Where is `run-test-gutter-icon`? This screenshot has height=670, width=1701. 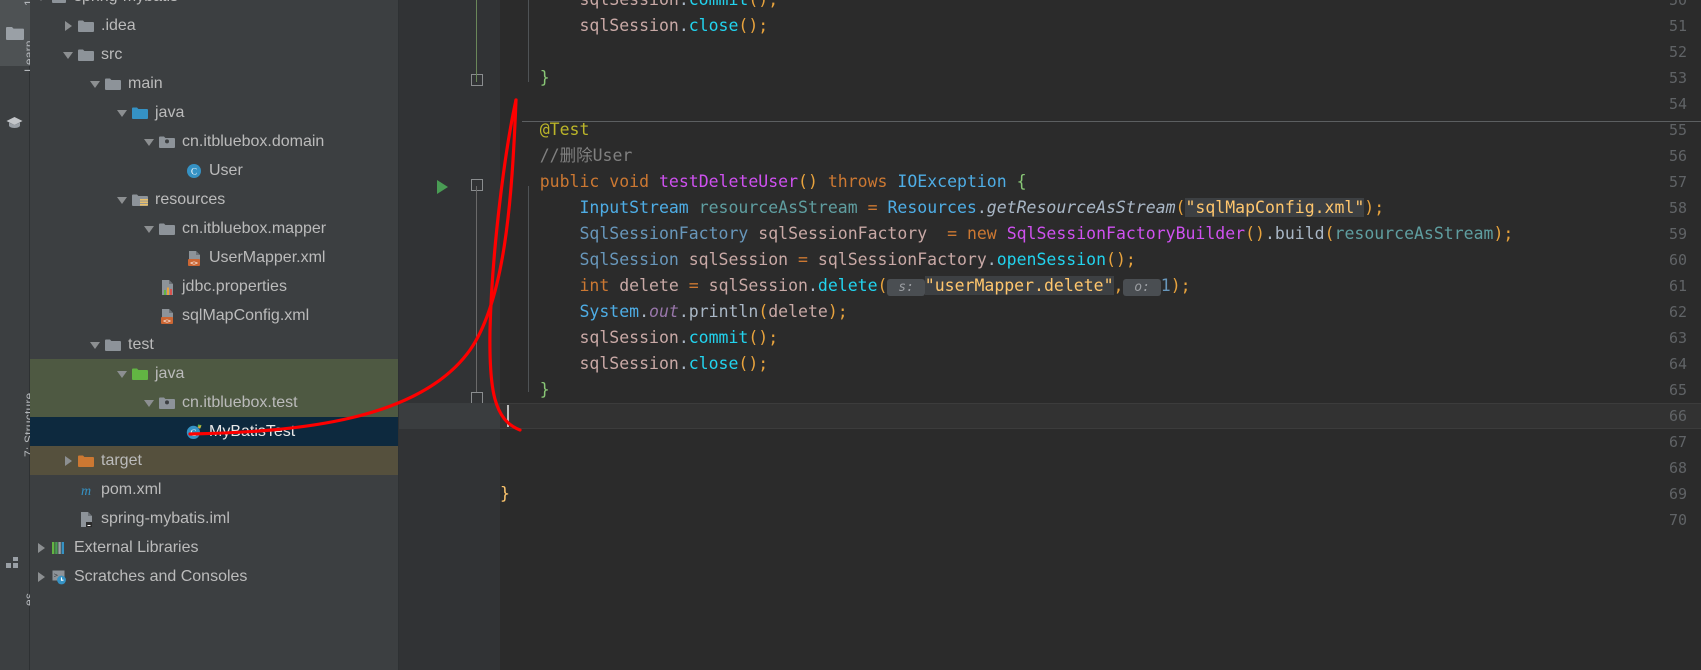
run-test-gutter-icon is located at coordinates (442, 187).